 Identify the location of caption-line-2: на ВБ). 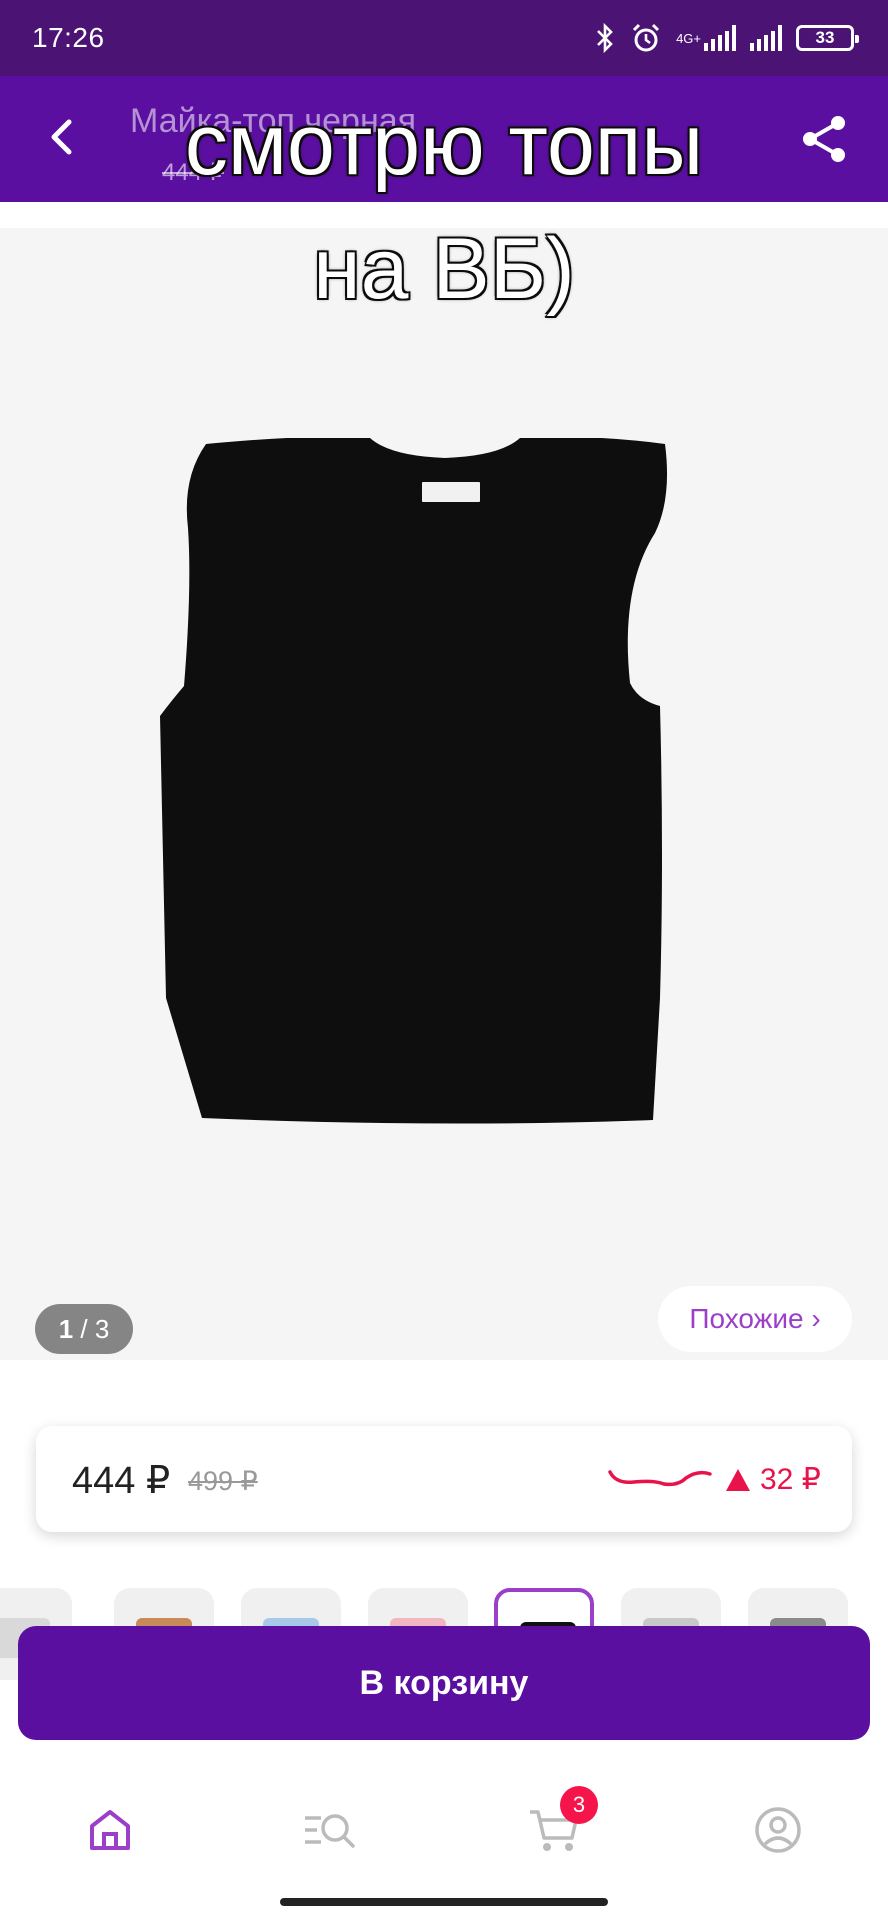
(444, 269).